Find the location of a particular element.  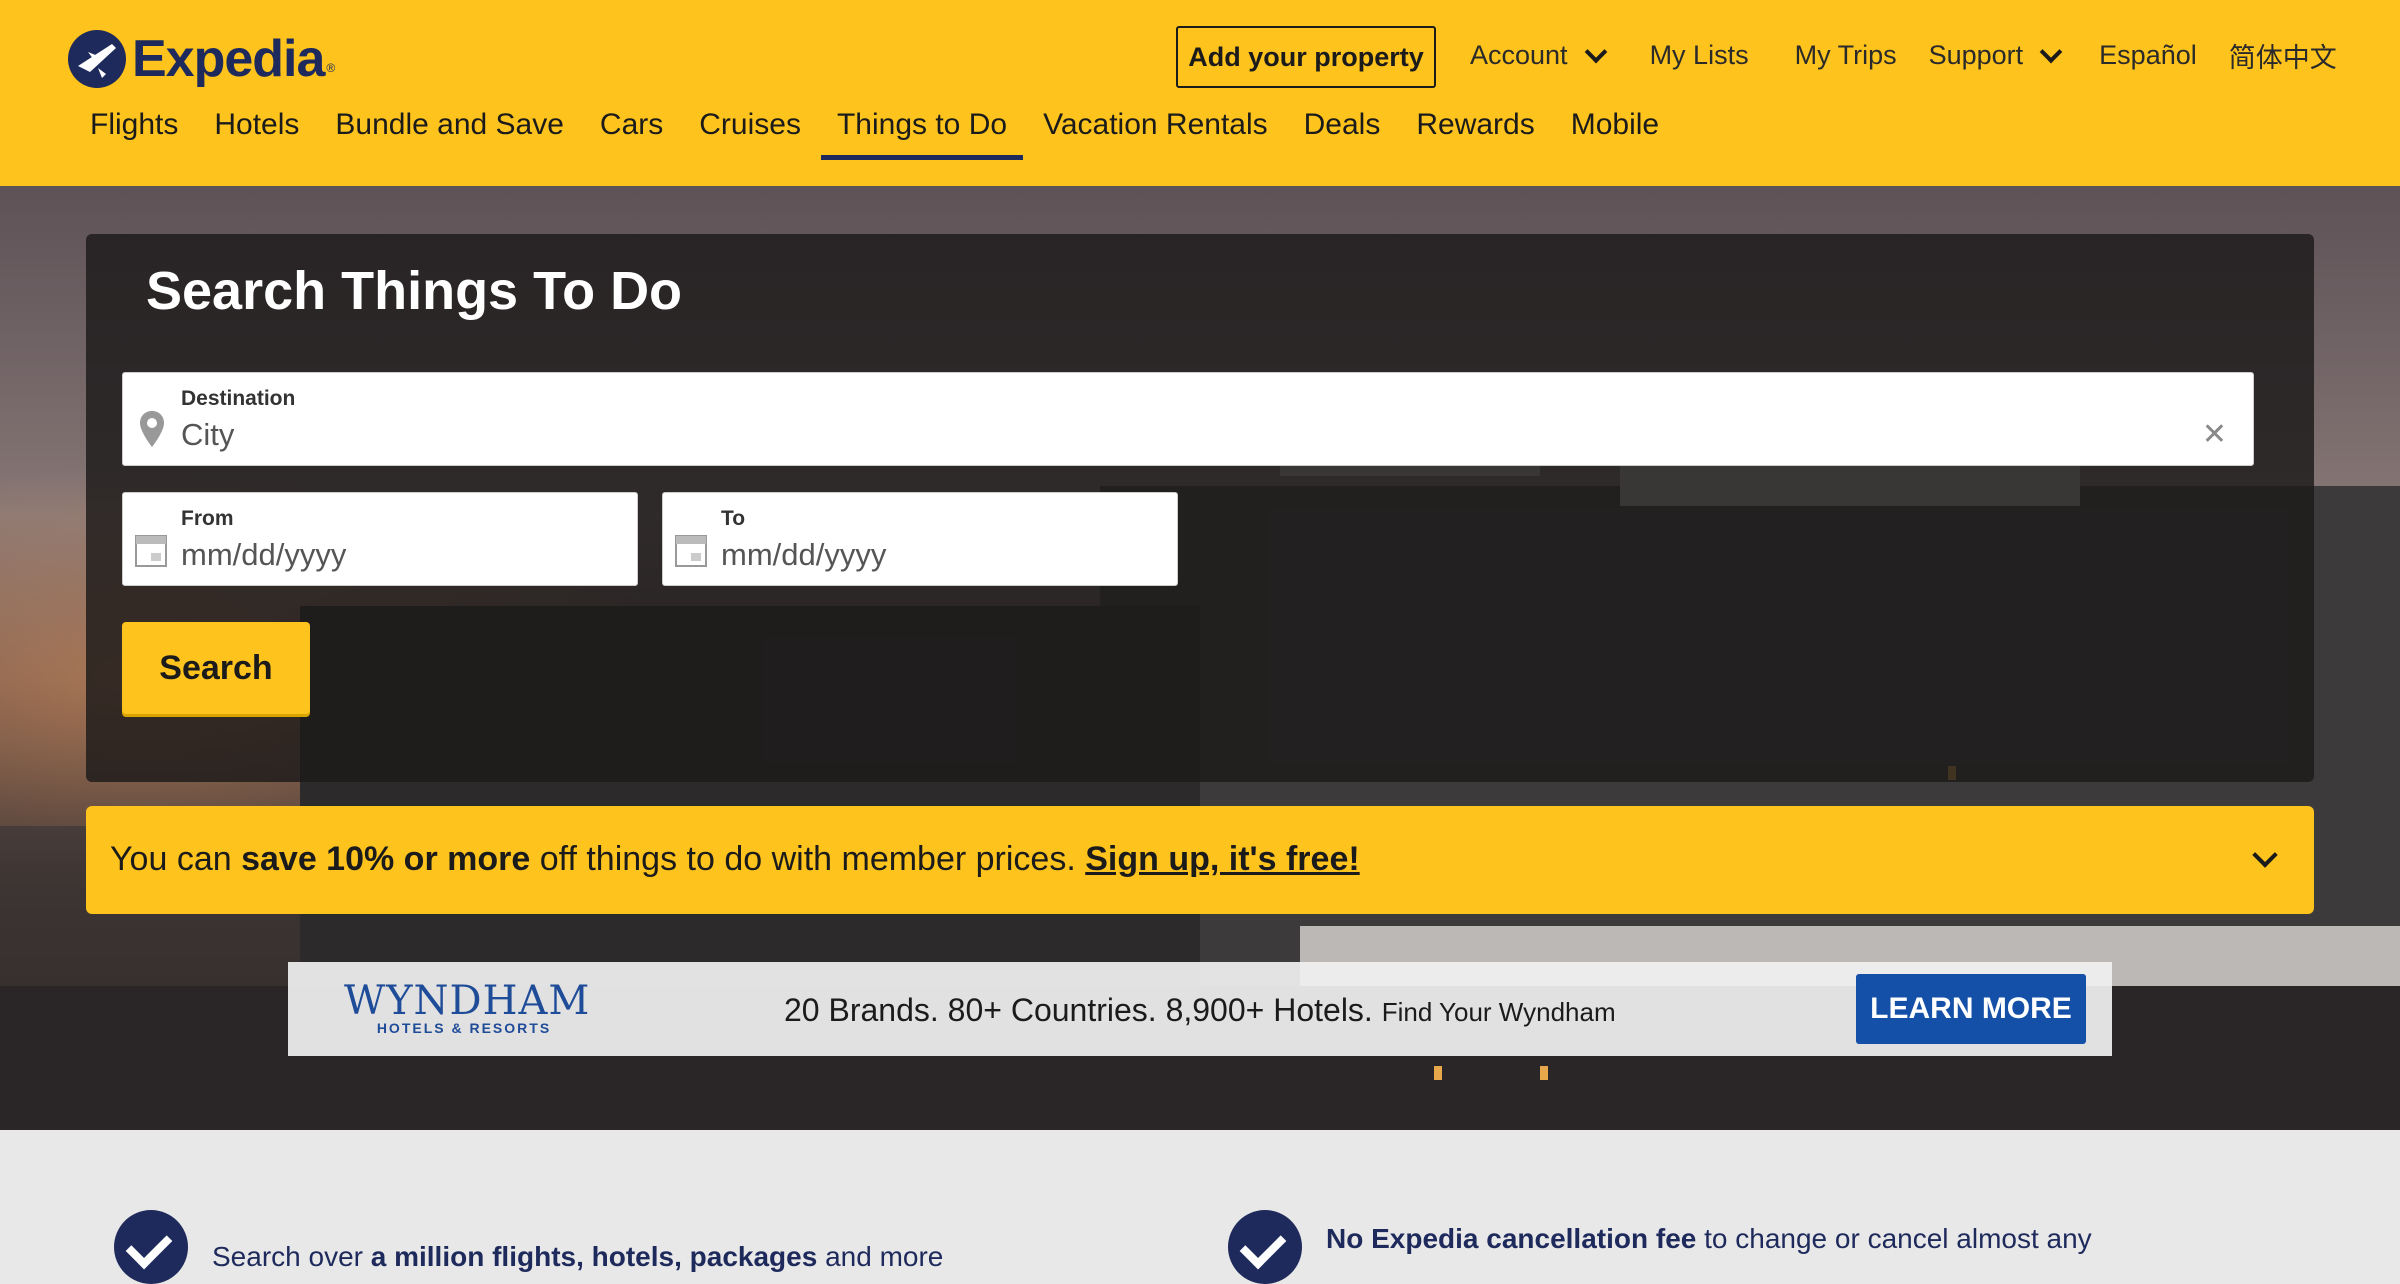

my-lists-label: My Lists is located at coordinates (1699, 55).